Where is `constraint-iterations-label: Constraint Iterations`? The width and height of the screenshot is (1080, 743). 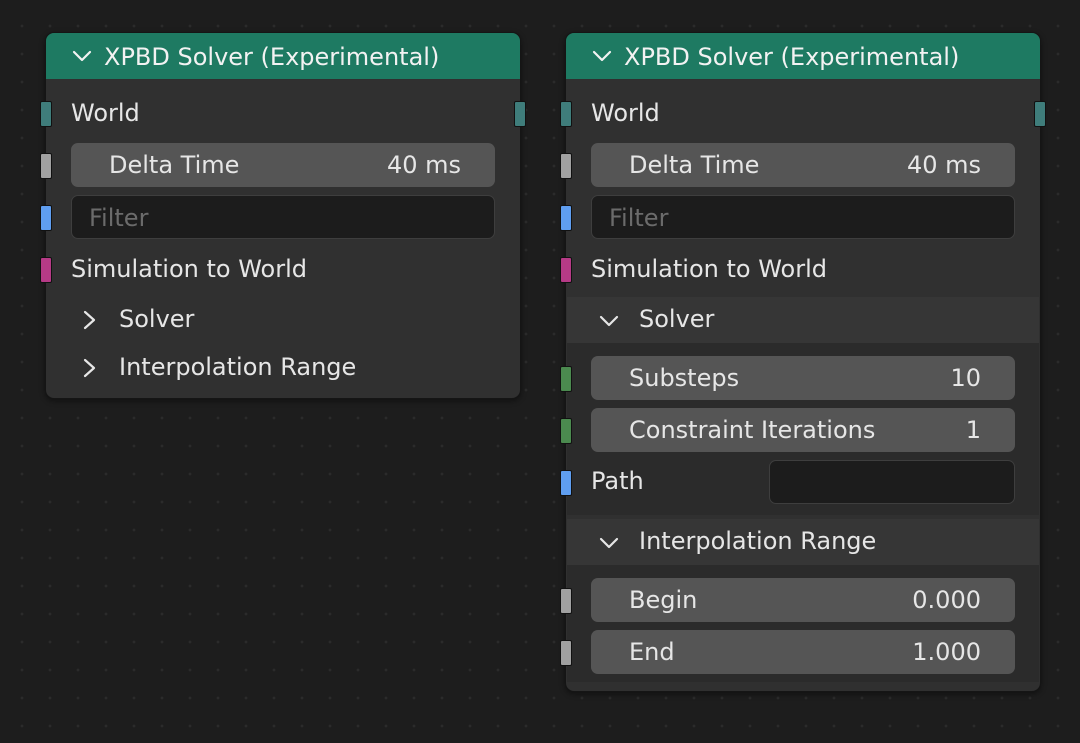 constraint-iterations-label: Constraint Iterations is located at coordinates (752, 430).